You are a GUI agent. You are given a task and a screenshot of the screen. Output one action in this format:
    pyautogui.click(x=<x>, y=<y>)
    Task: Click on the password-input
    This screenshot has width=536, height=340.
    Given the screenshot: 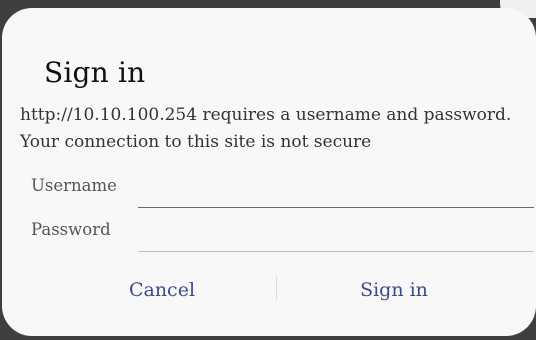 What is the action you would take?
    pyautogui.click(x=336, y=234)
    